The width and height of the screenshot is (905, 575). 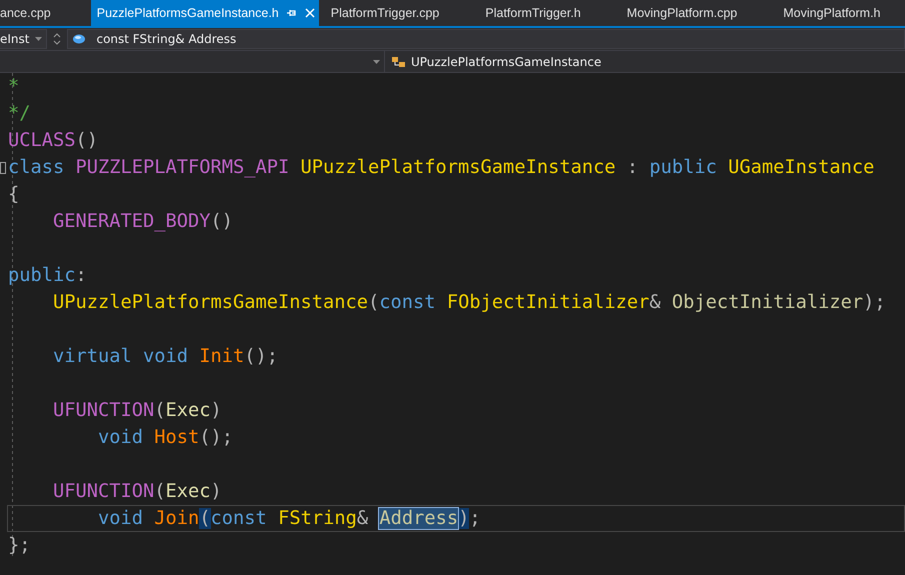 I want to click on close-icon, so click(x=309, y=13).